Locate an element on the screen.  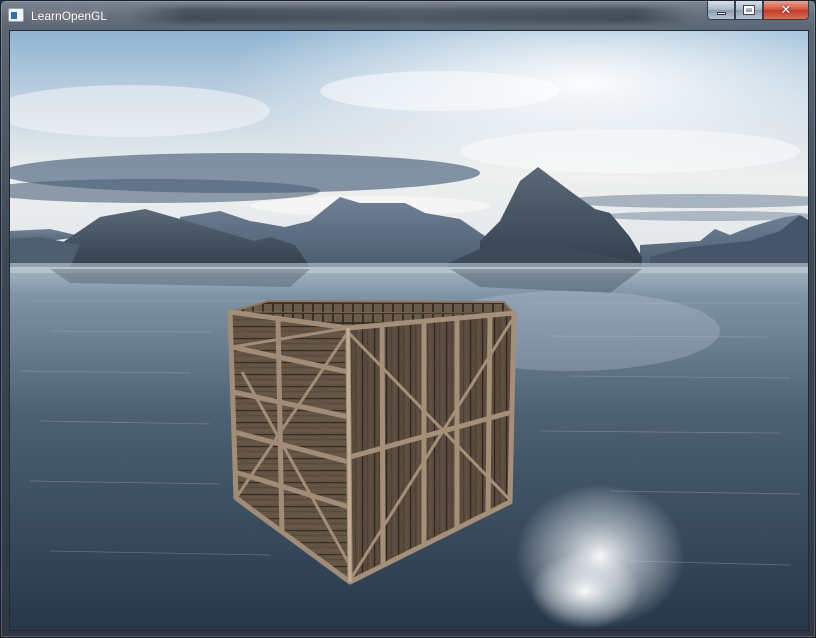
close-icon: ✕ is located at coordinates (786, 10).